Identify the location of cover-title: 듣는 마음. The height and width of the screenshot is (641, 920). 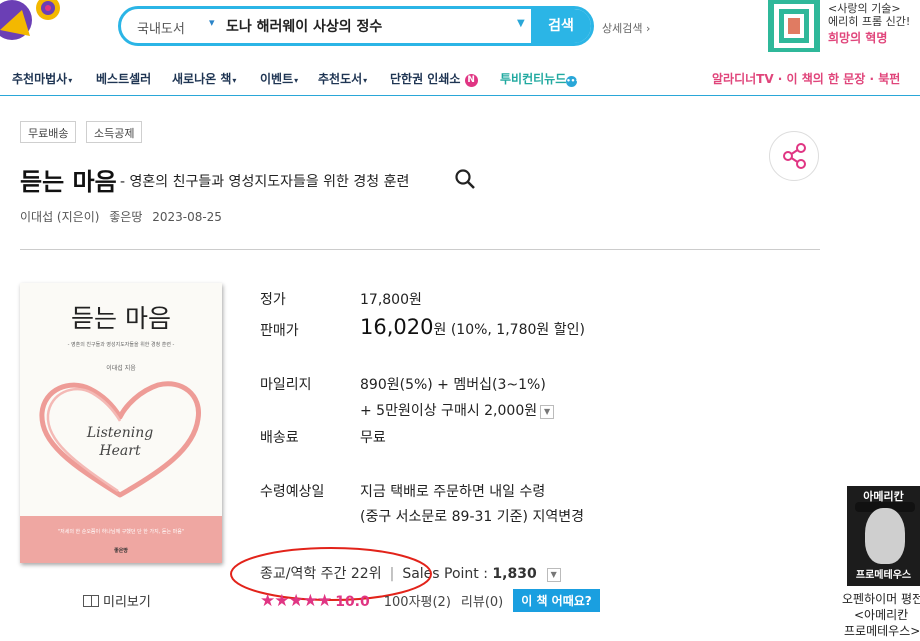
(121, 318).